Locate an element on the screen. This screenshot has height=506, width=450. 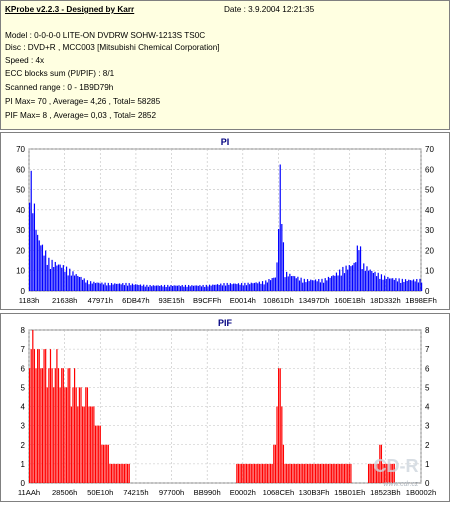
app-title: KProbe v2.2.3 - Designed by Karr is located at coordinates (70, 9).